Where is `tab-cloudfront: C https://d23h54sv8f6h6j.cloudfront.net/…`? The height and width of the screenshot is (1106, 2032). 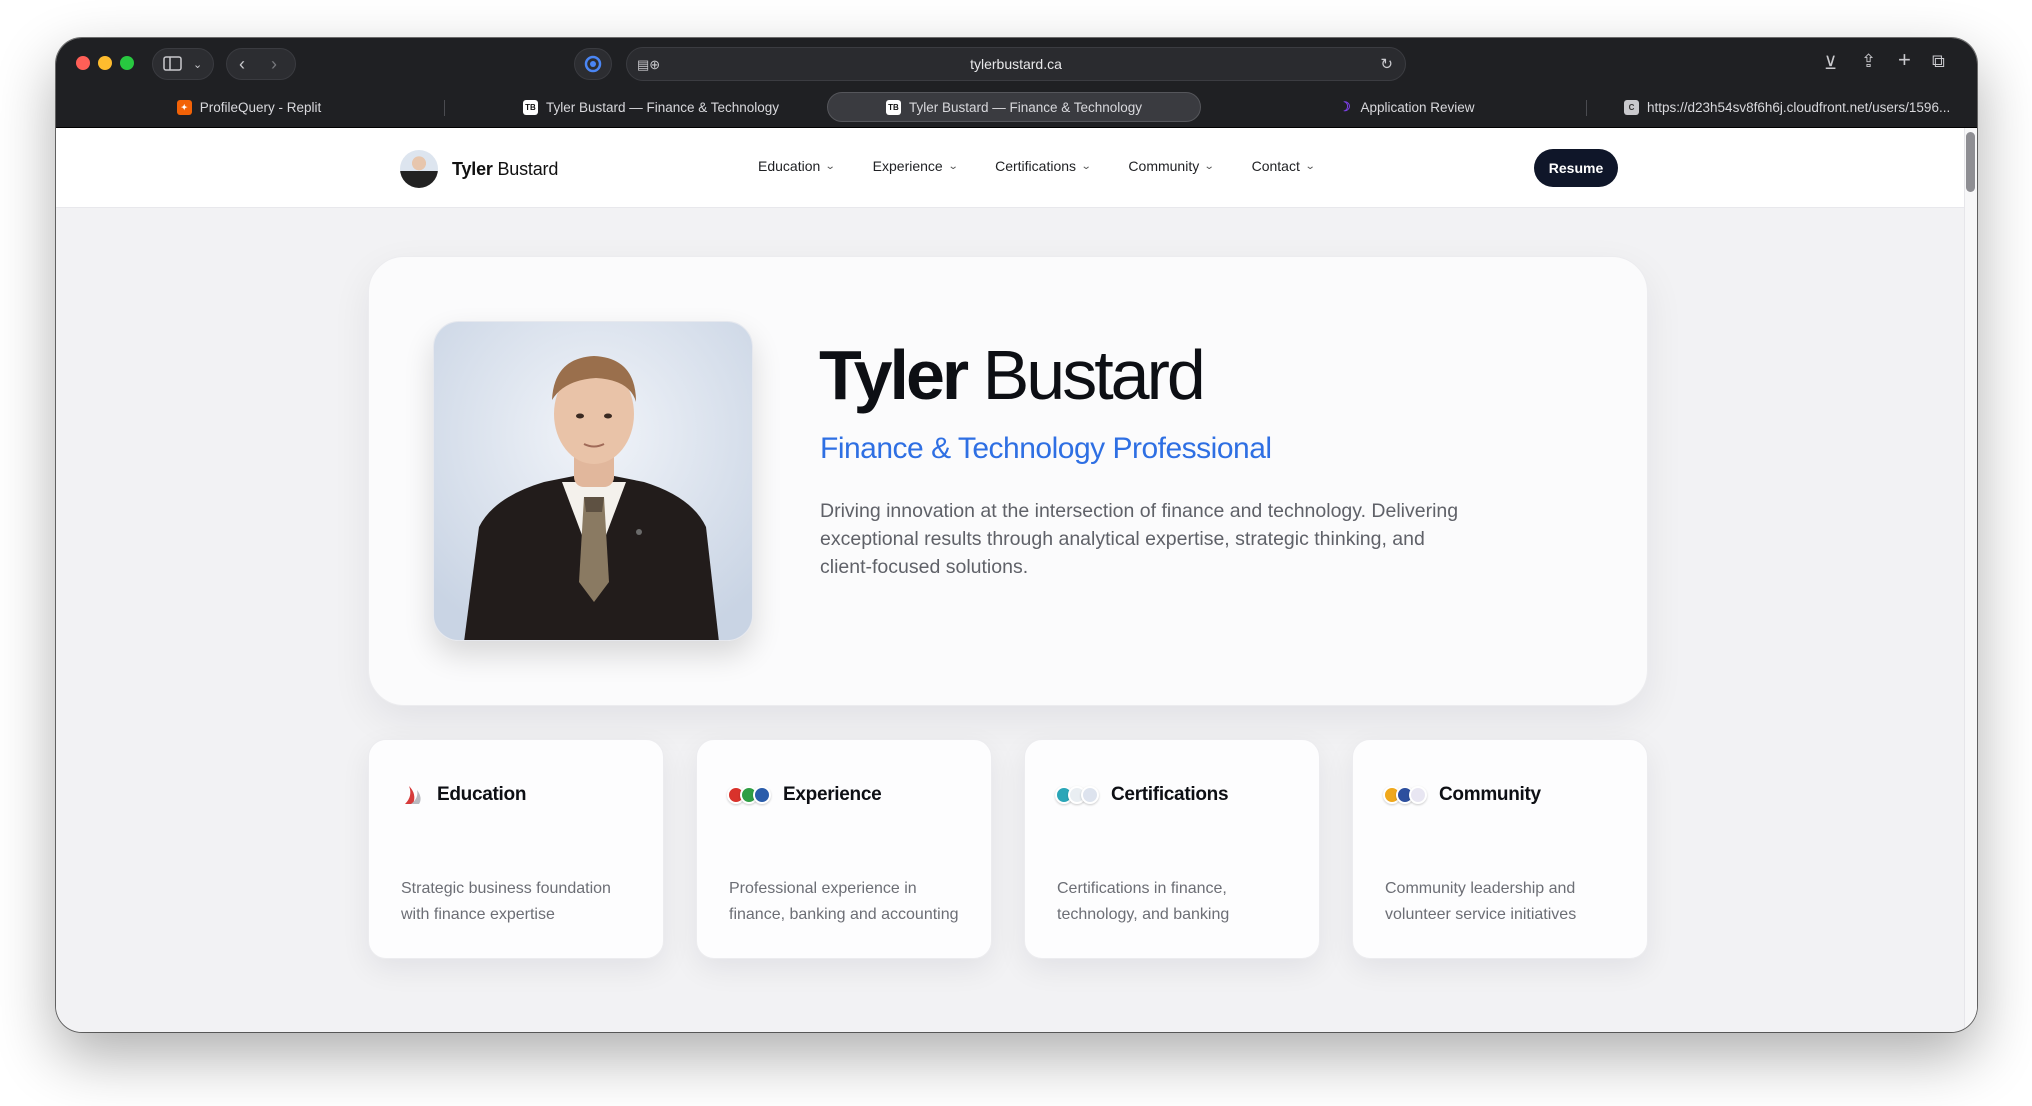
tab-cloudfront: C https://d23h54sv8f6h6j.cloudfront.net/… is located at coordinates (1786, 107).